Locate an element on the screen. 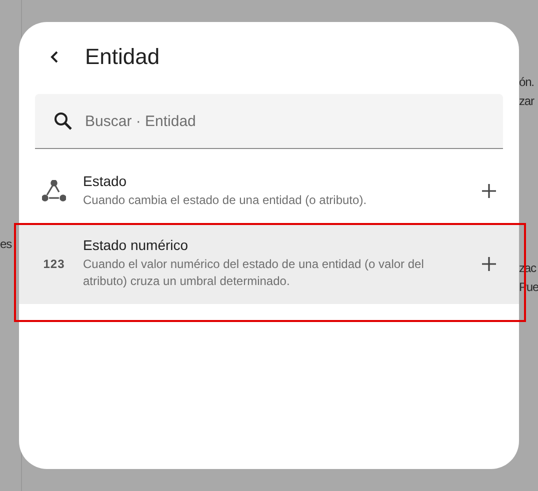  item-title: Estado numérico is located at coordinates (136, 245).